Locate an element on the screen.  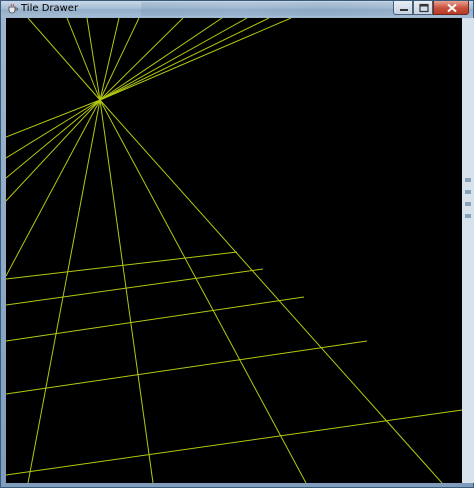
window-title: Tile Drawer is located at coordinates (50, 8).